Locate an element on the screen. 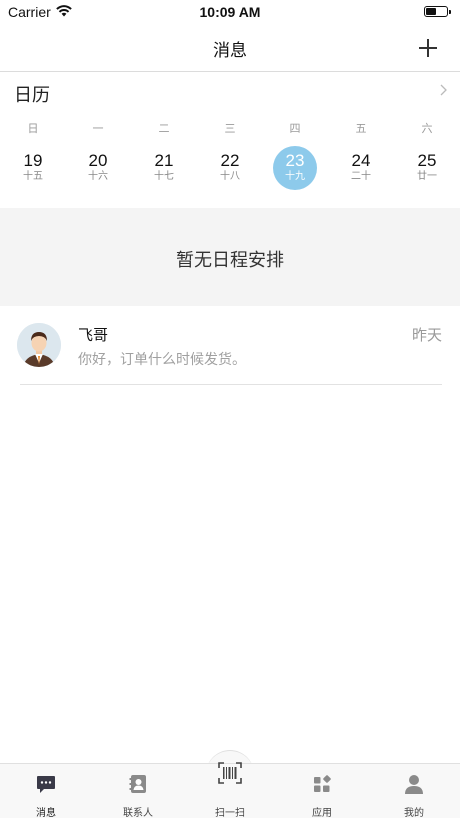  day-number: 21 is located at coordinates (164, 160).